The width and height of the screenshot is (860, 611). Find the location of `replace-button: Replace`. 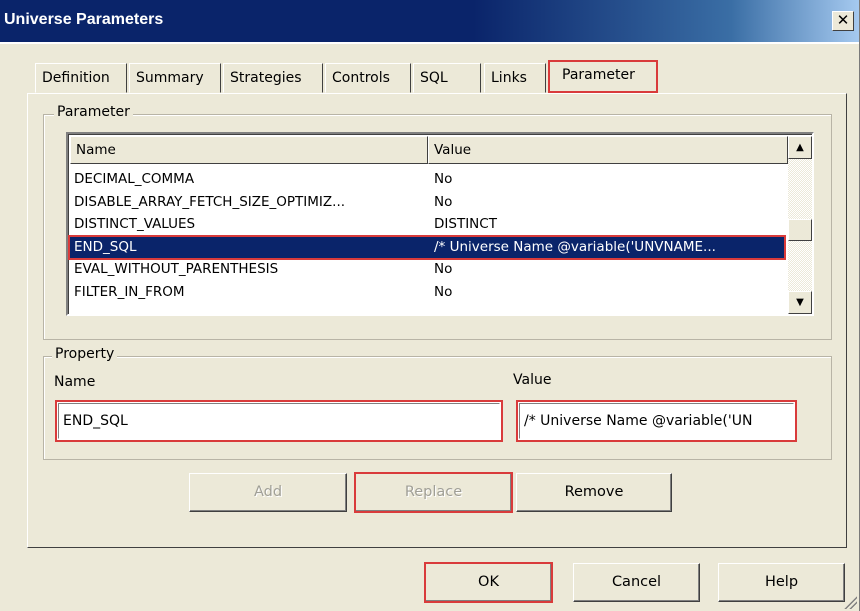

replace-button: Replace is located at coordinates (433, 492).